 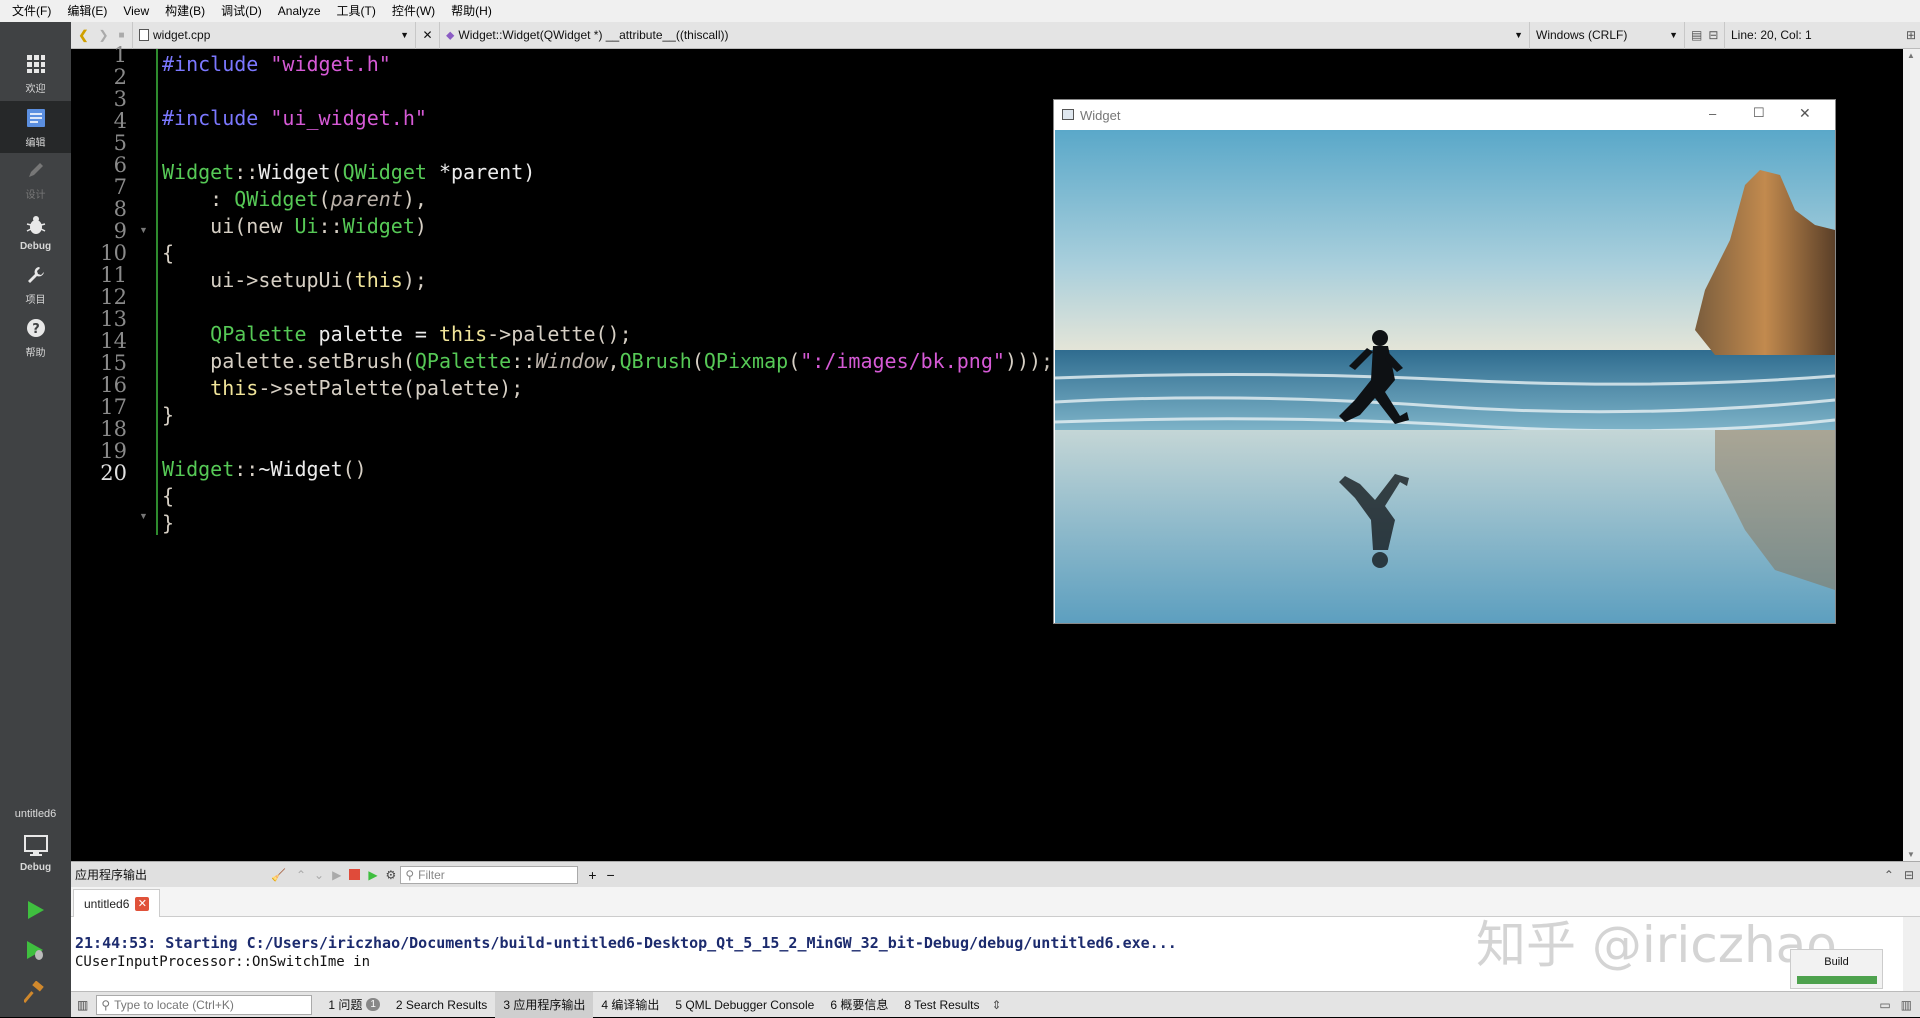 I want to click on settings-icon: ⚙, so click(x=391, y=875).